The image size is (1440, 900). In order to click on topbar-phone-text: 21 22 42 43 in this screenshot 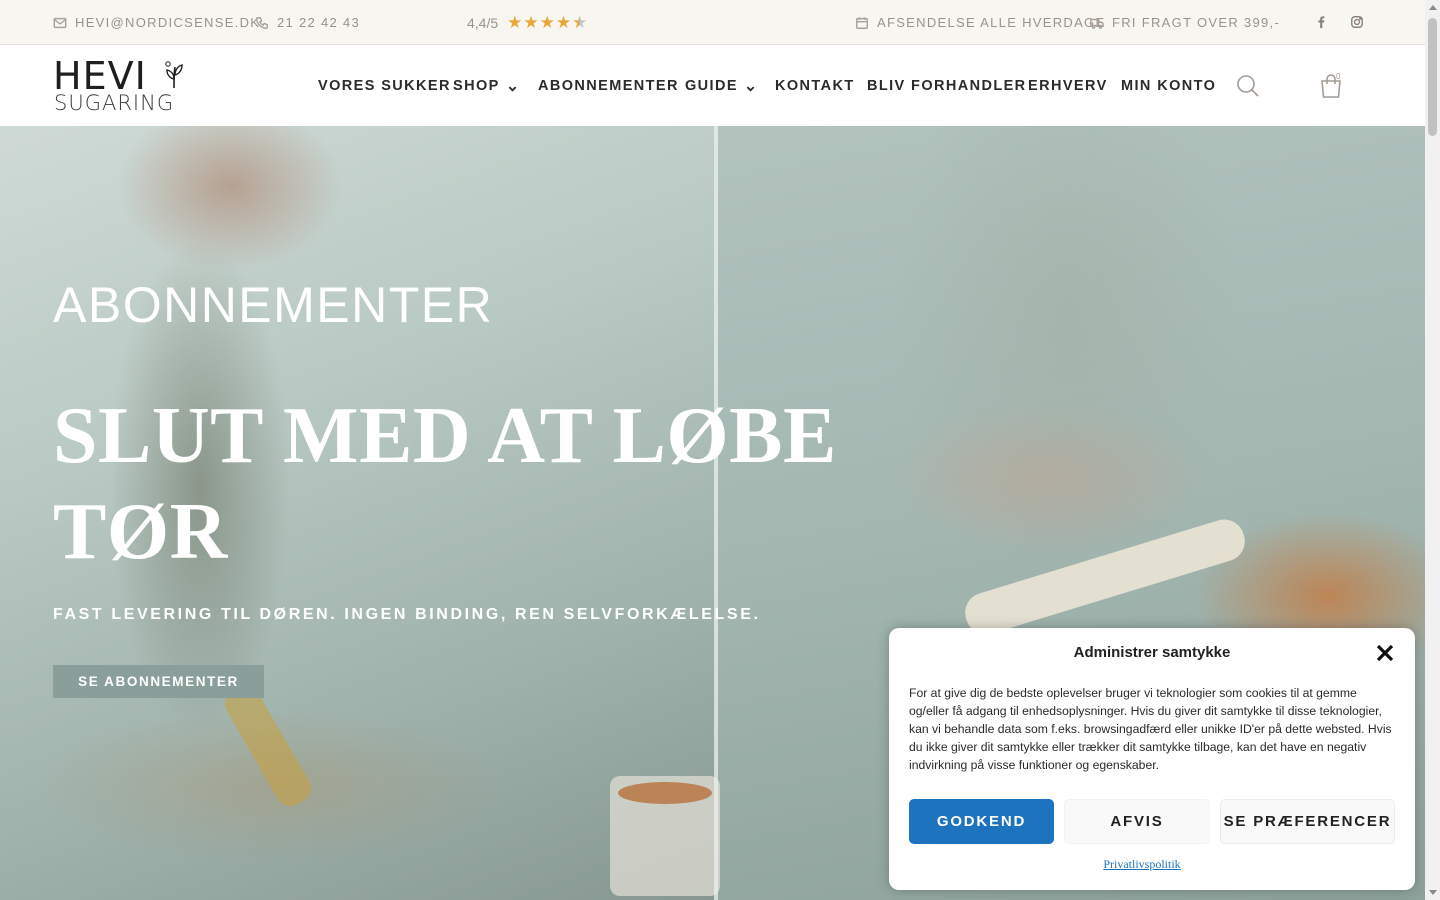, I will do `click(318, 22)`.